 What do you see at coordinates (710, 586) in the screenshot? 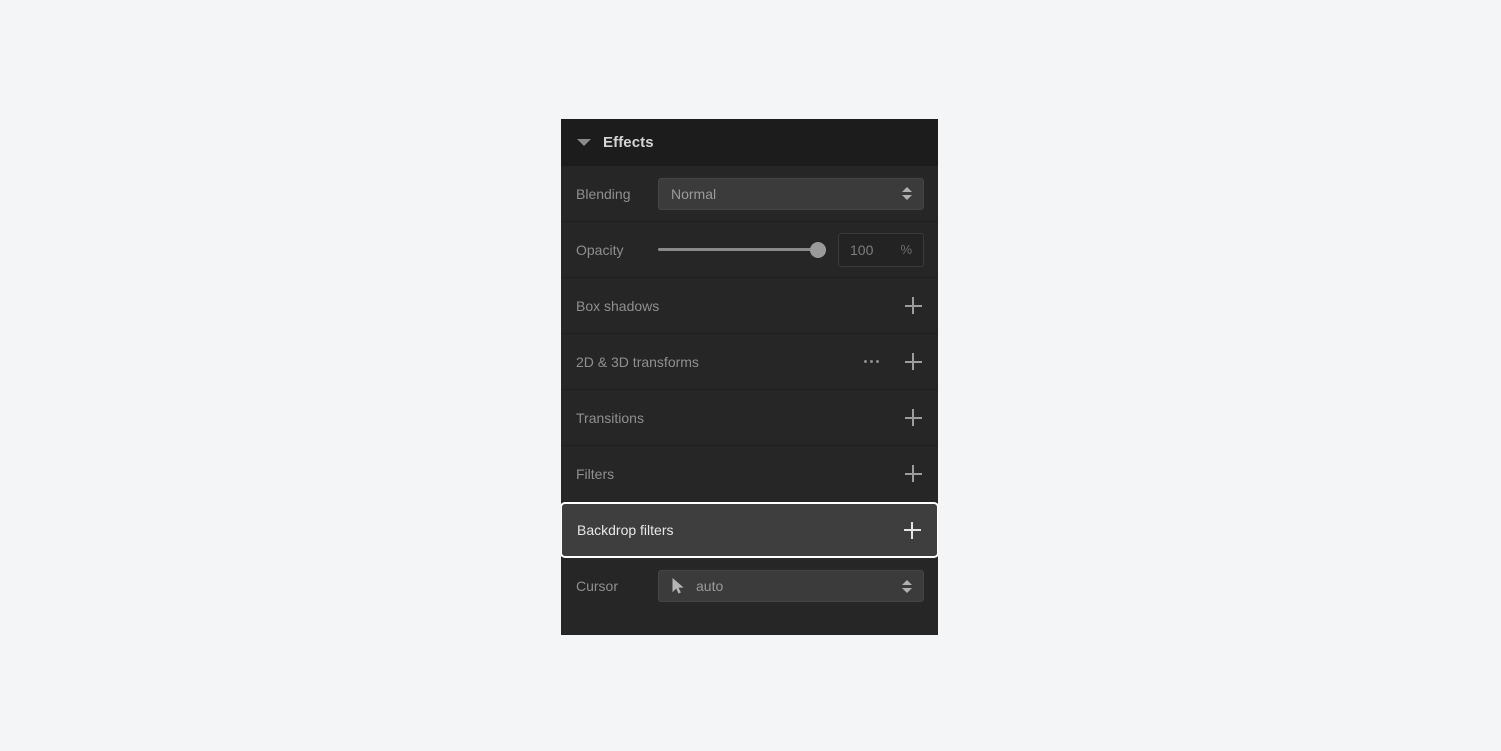
I see `cursor-select-value: auto` at bounding box center [710, 586].